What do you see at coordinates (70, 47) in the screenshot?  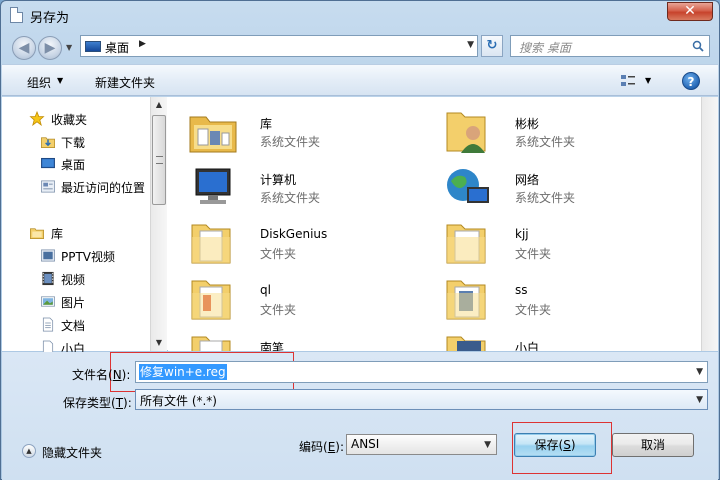 I see `recent-pages-dropdown: ▼` at bounding box center [70, 47].